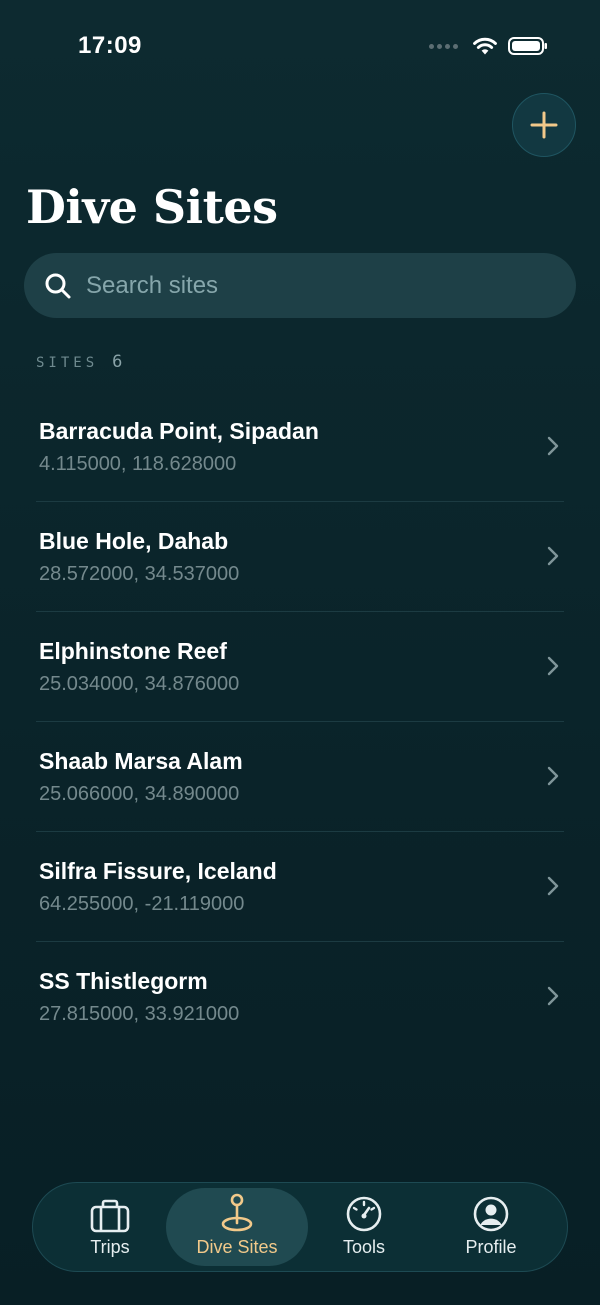 The height and width of the screenshot is (1305, 600). I want to click on site-coordinates: 4.115000, 118.628000, so click(138, 464).